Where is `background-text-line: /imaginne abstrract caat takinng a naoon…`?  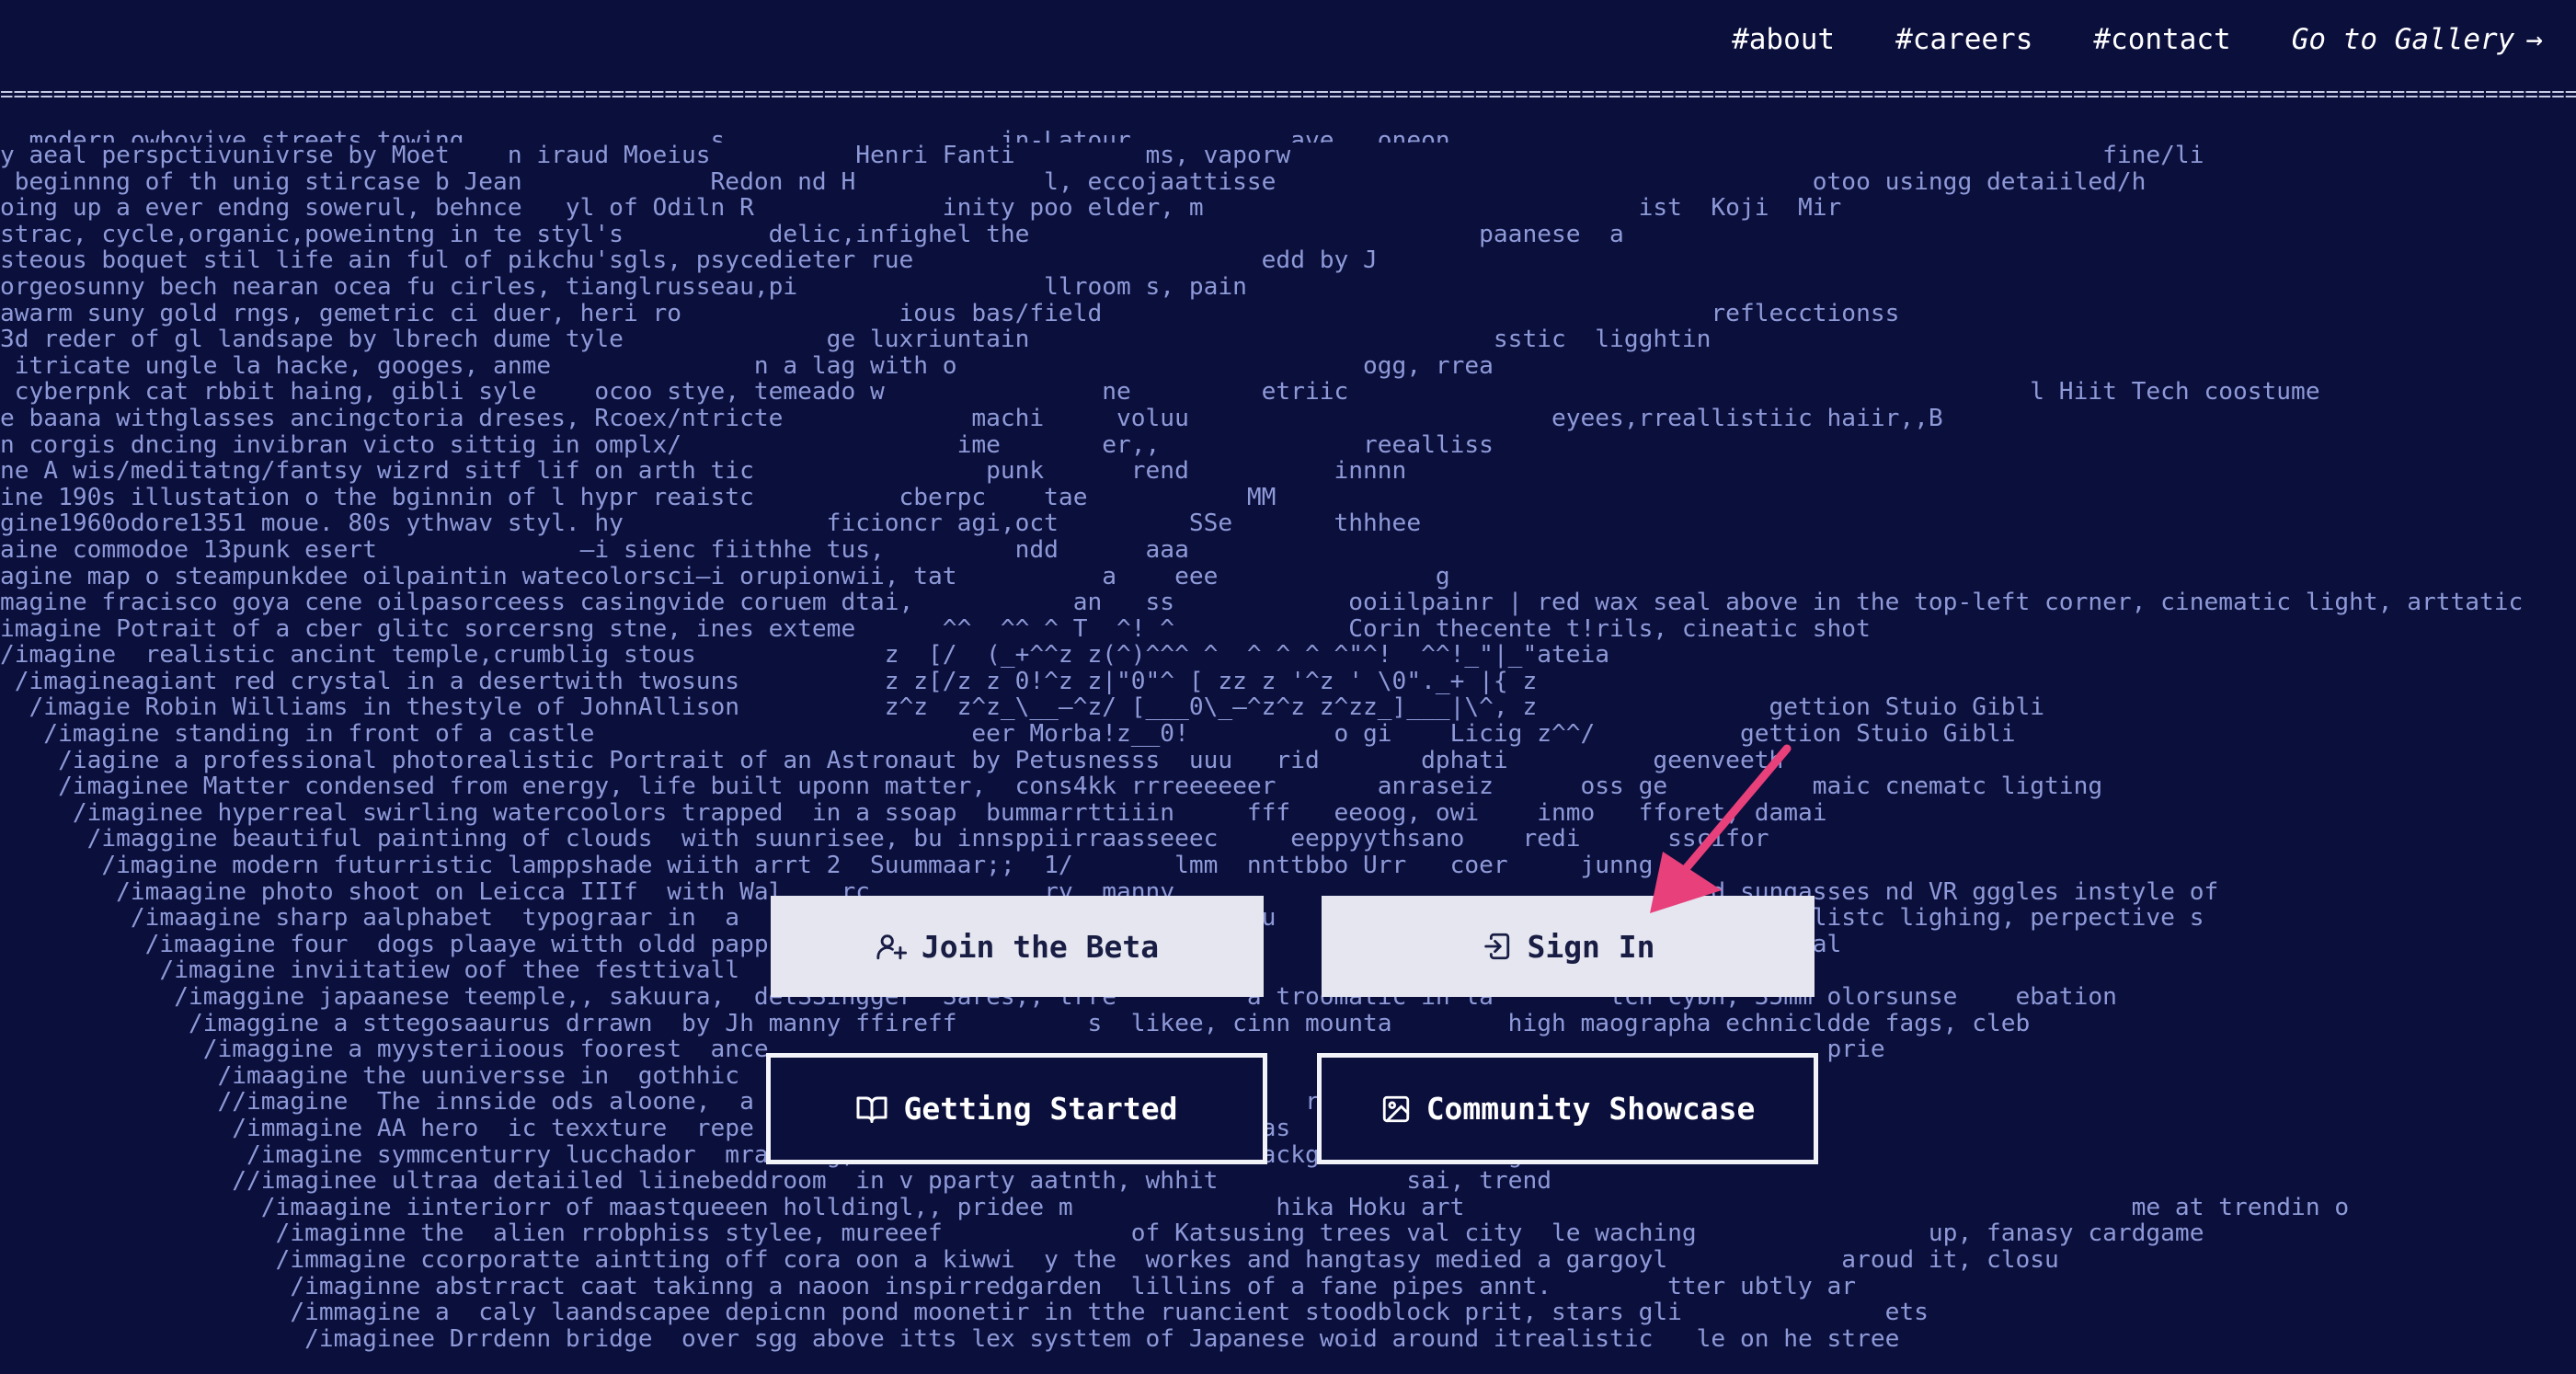 background-text-line: /imaginne abstrract caat takinng a naoon… is located at coordinates (928, 1286).